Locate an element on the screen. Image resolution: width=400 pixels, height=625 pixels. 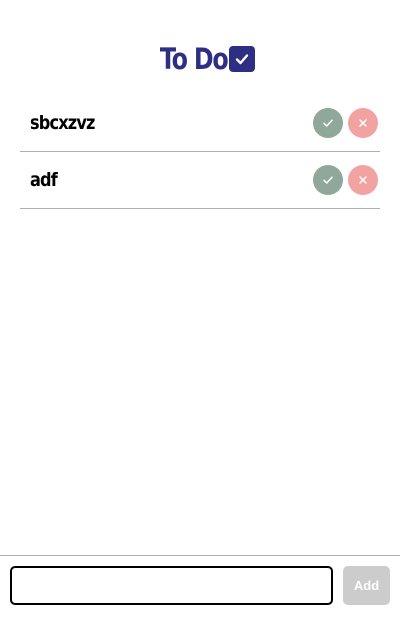
todo-text: adf is located at coordinates (44, 180).